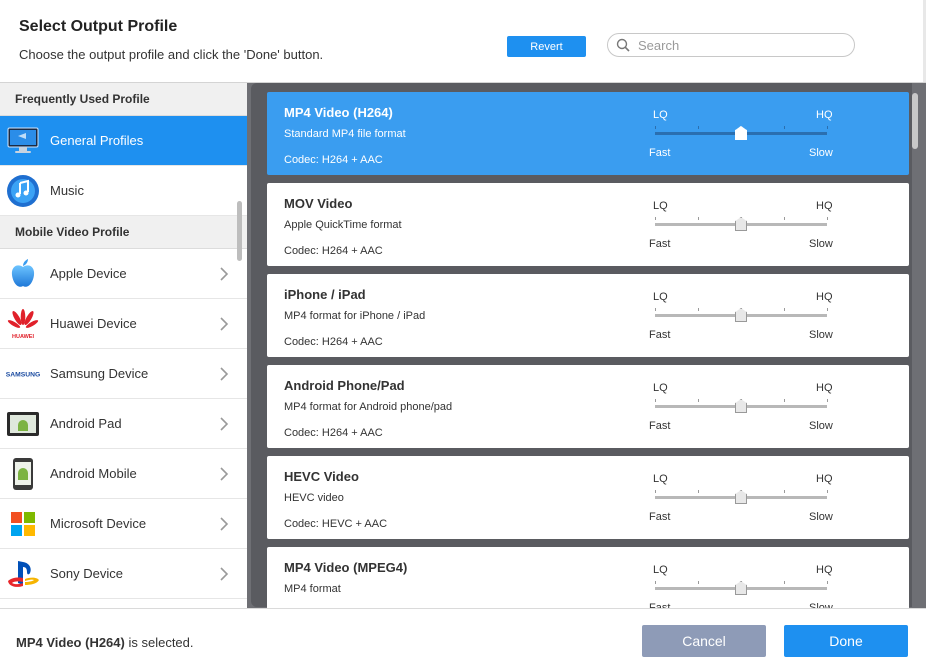 Image resolution: width=926 pixels, height=669 pixels. I want to click on android-pad-icon, so click(23, 424).